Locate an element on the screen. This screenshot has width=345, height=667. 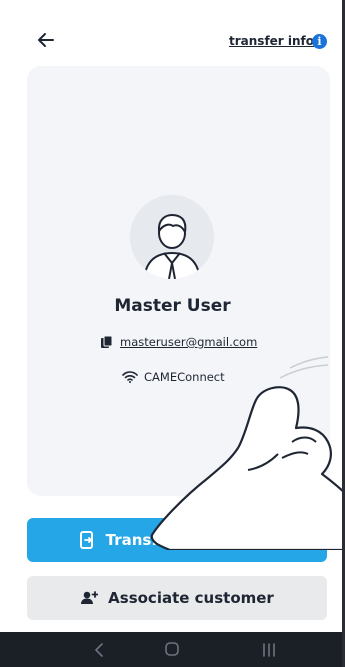
transfer-info-link: transfer info is located at coordinates (271, 41).